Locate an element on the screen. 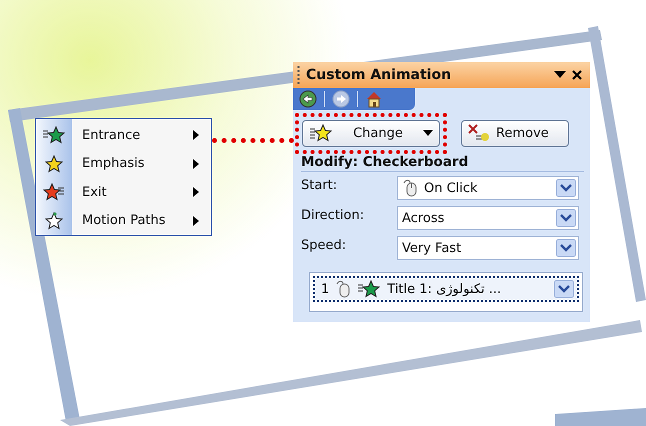 This screenshot has width=646, height=426. dropdown-field: Across is located at coordinates (488, 218).